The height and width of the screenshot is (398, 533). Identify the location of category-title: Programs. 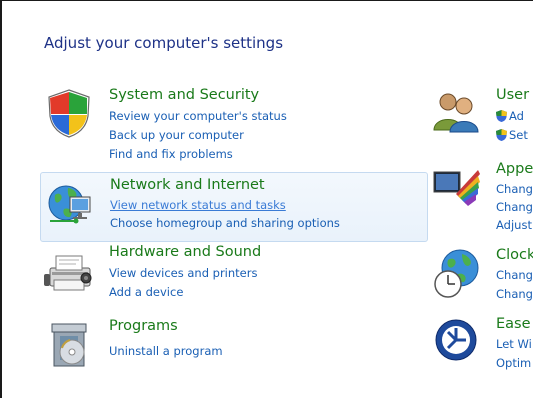
(143, 326).